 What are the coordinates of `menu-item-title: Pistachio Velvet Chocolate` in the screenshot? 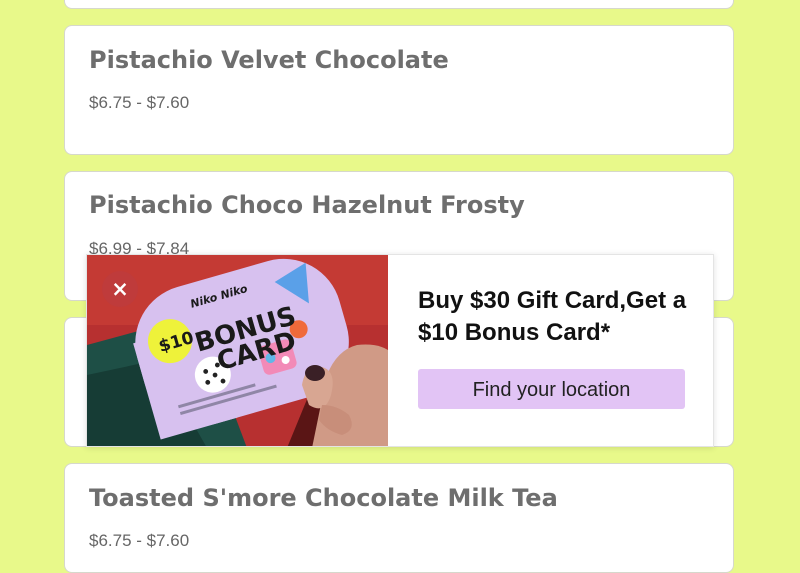 It's located at (269, 60).